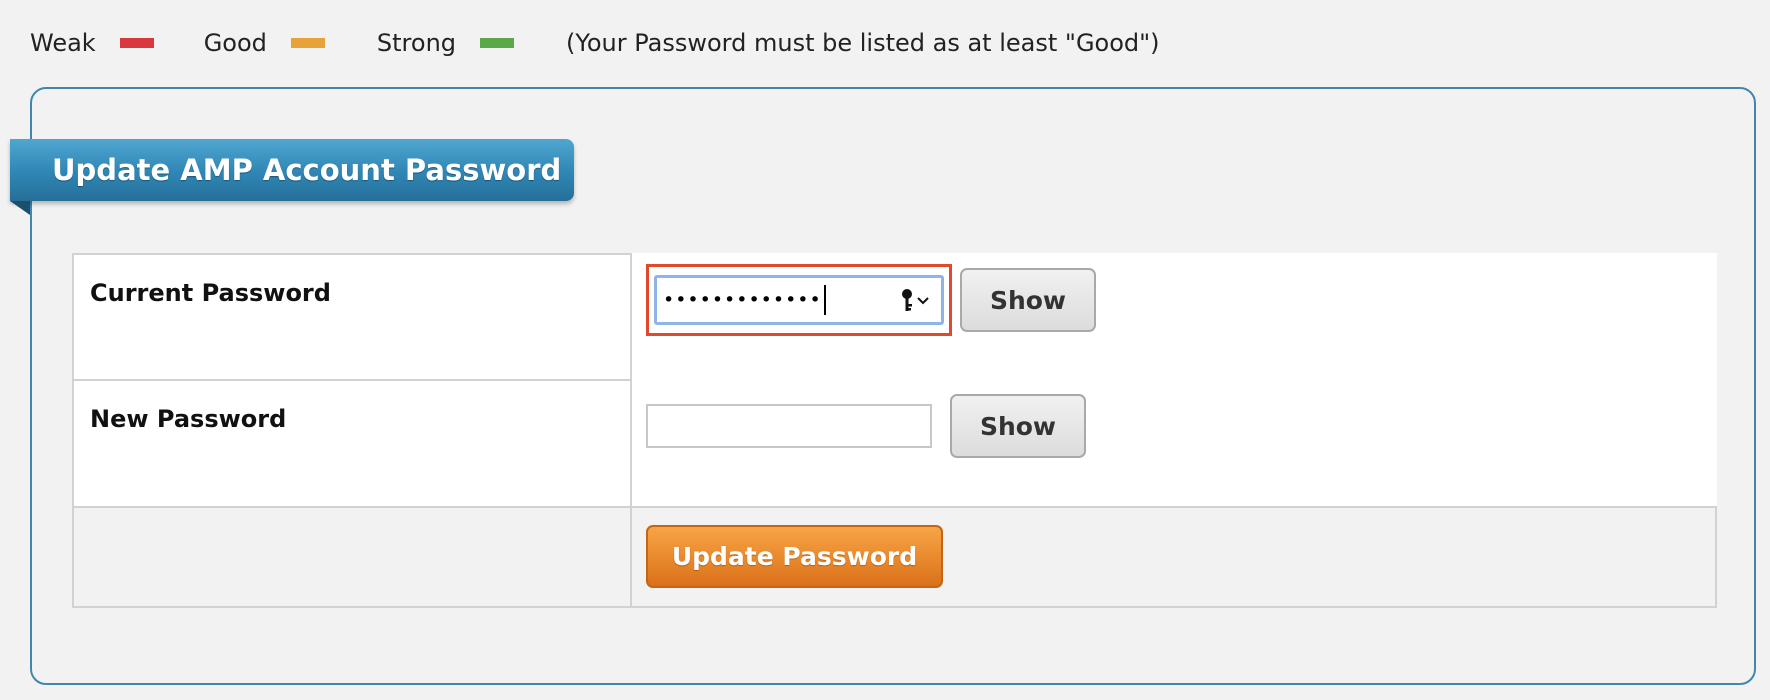 The image size is (1770, 700). I want to click on legend-label-weak: Weak, so click(63, 43).